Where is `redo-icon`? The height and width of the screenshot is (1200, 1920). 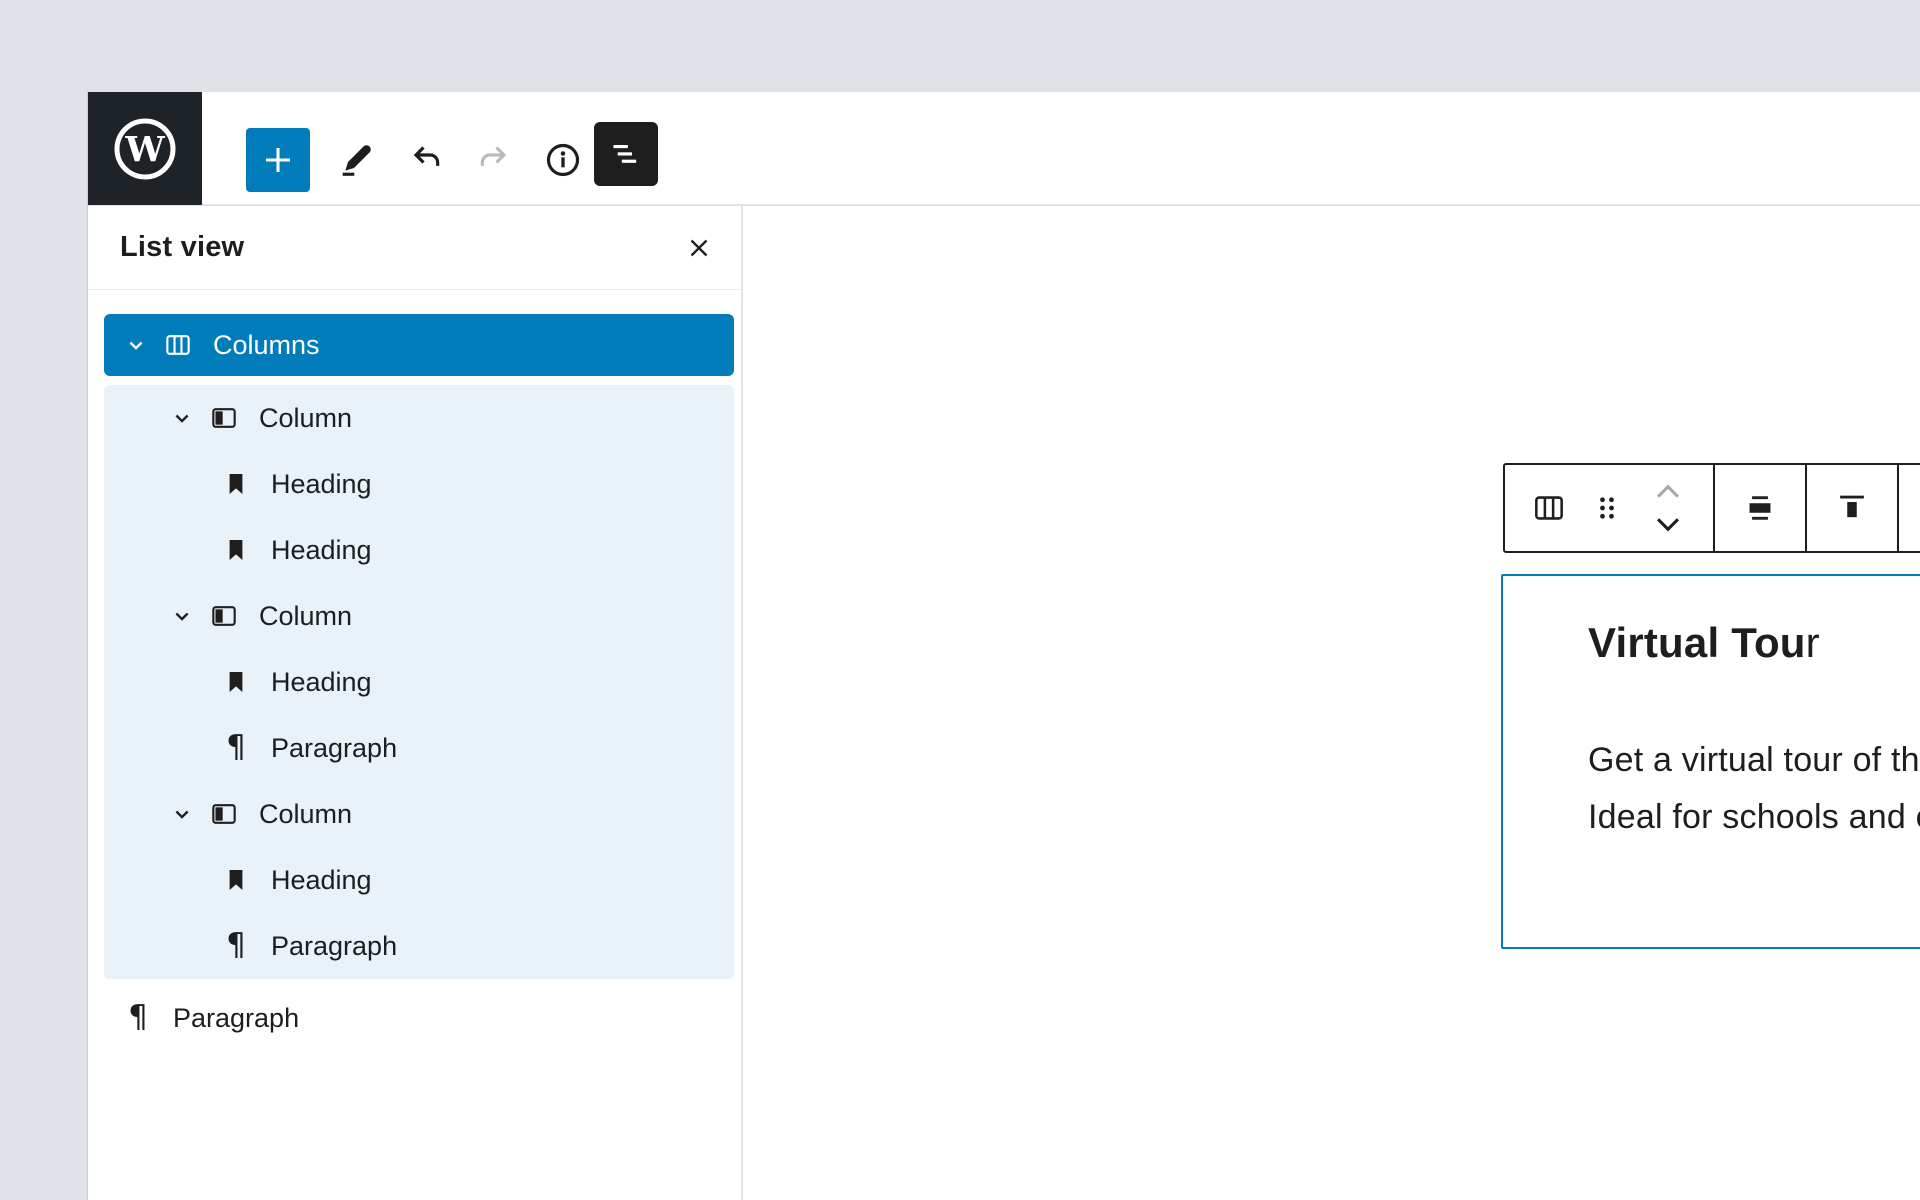
redo-icon is located at coordinates (493, 156).